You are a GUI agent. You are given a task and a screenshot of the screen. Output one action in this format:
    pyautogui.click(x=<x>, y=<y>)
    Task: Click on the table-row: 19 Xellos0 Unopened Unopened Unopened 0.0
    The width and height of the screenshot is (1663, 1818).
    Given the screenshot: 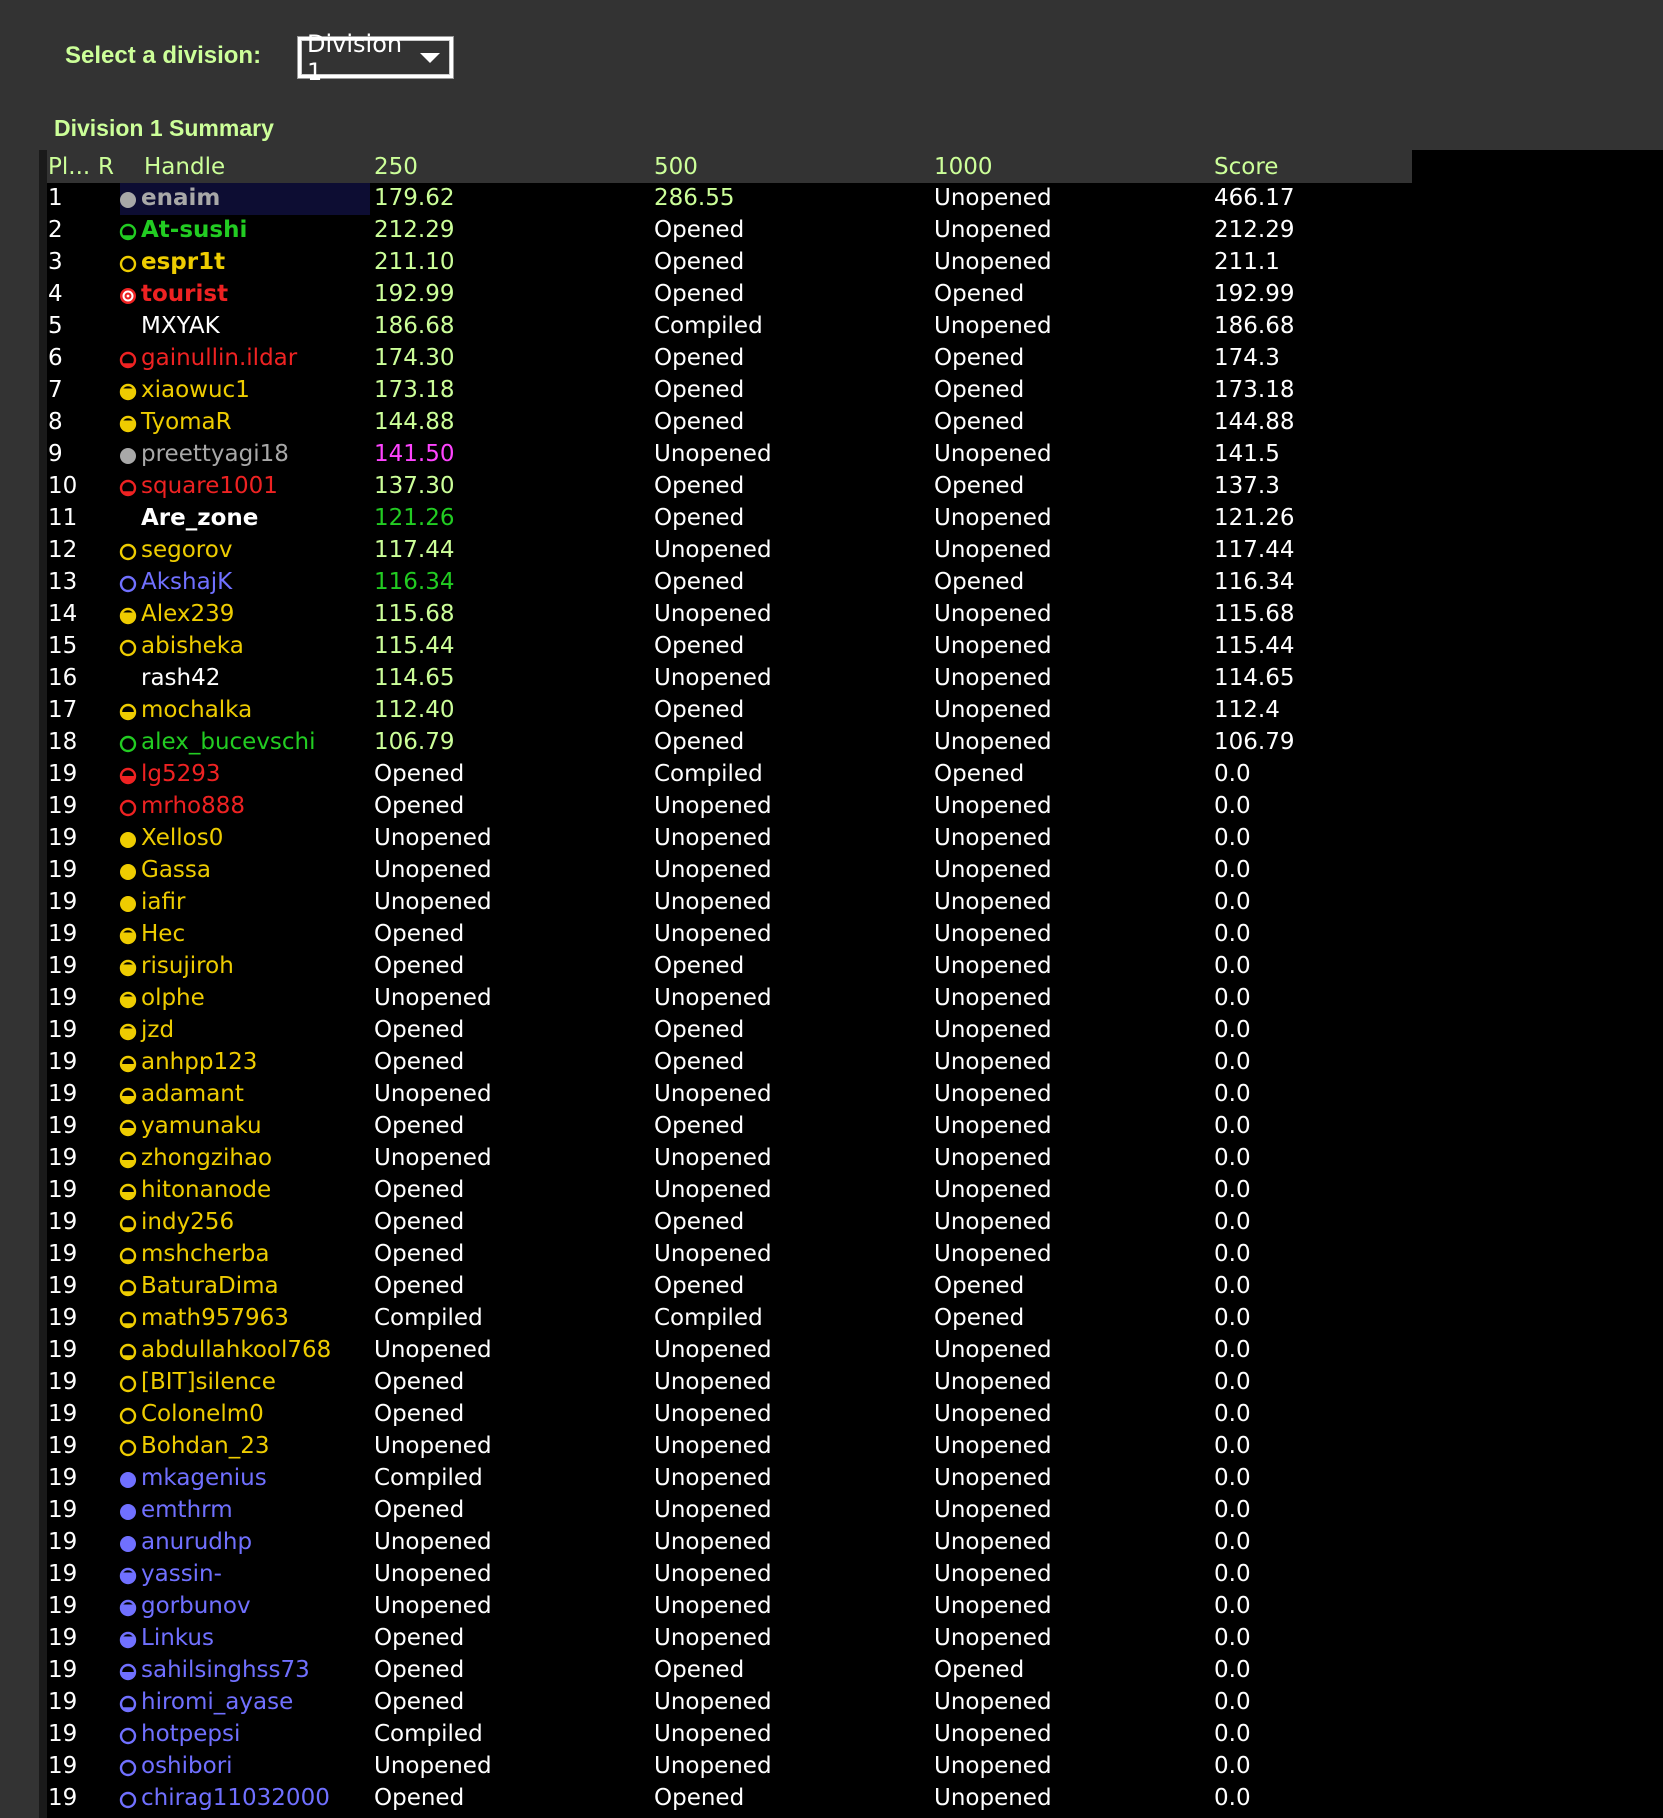 What is the action you would take?
    pyautogui.click(x=729, y=839)
    